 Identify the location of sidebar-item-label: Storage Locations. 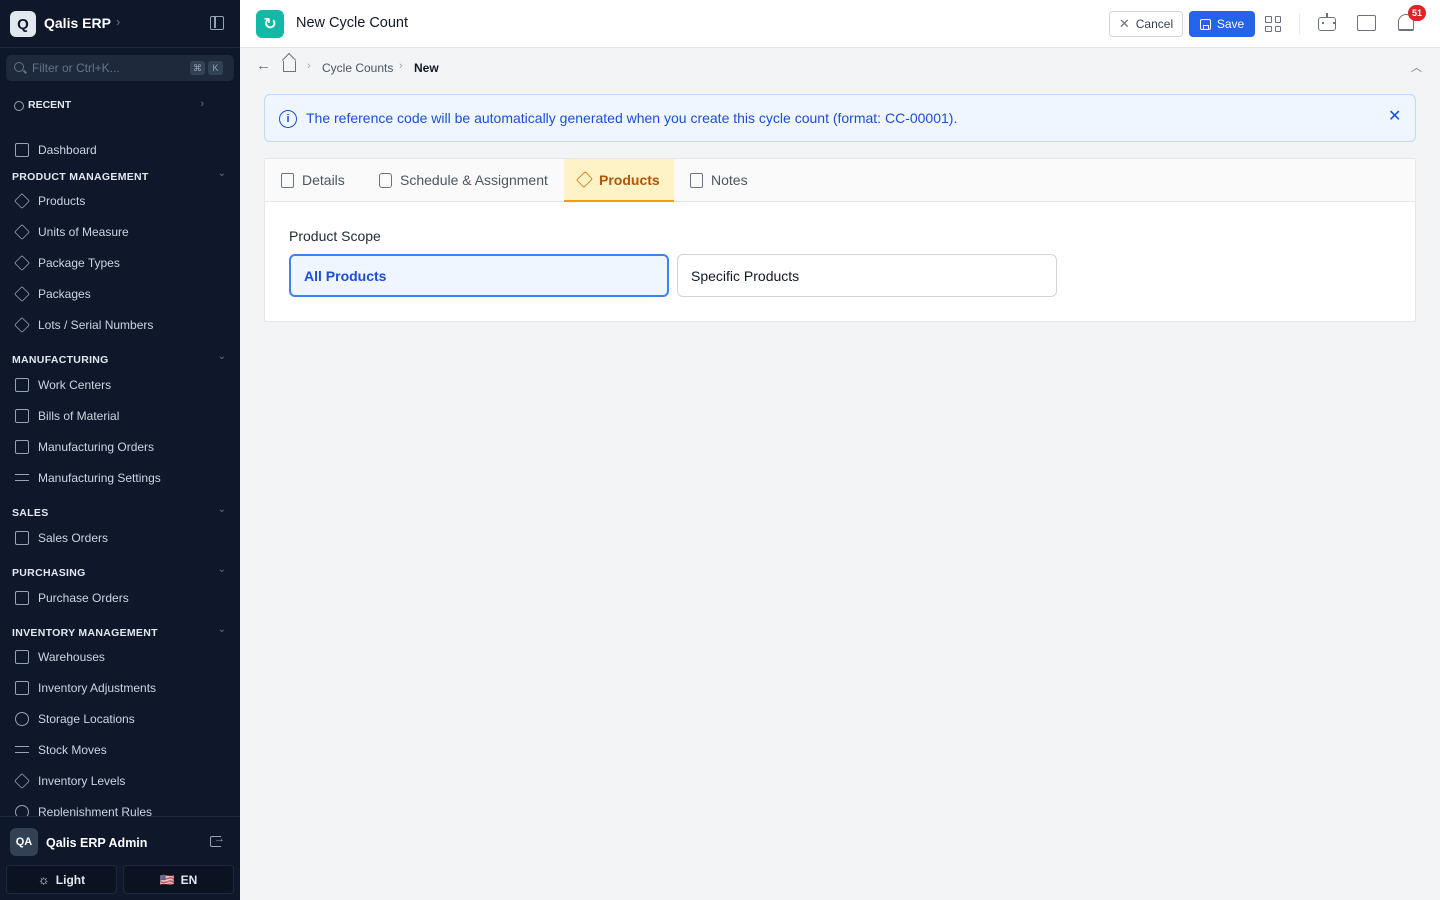
(86, 719).